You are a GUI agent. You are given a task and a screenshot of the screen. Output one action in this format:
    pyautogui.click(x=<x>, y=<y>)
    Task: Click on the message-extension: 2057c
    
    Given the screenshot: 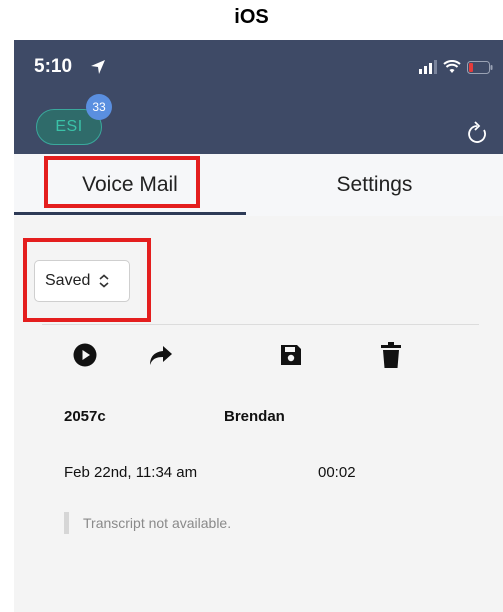 What is the action you would take?
    pyautogui.click(x=85, y=416)
    